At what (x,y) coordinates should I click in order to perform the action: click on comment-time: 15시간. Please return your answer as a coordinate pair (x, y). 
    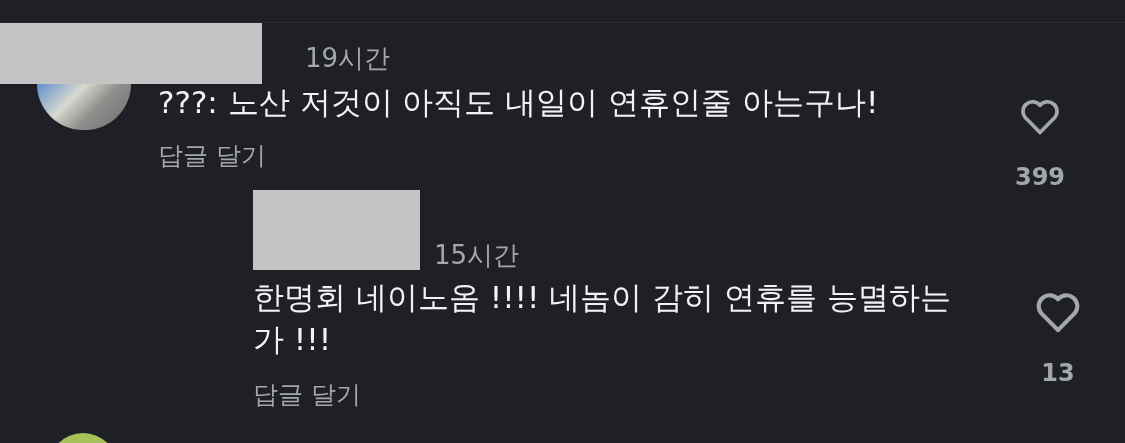
    Looking at the image, I should click on (477, 255).